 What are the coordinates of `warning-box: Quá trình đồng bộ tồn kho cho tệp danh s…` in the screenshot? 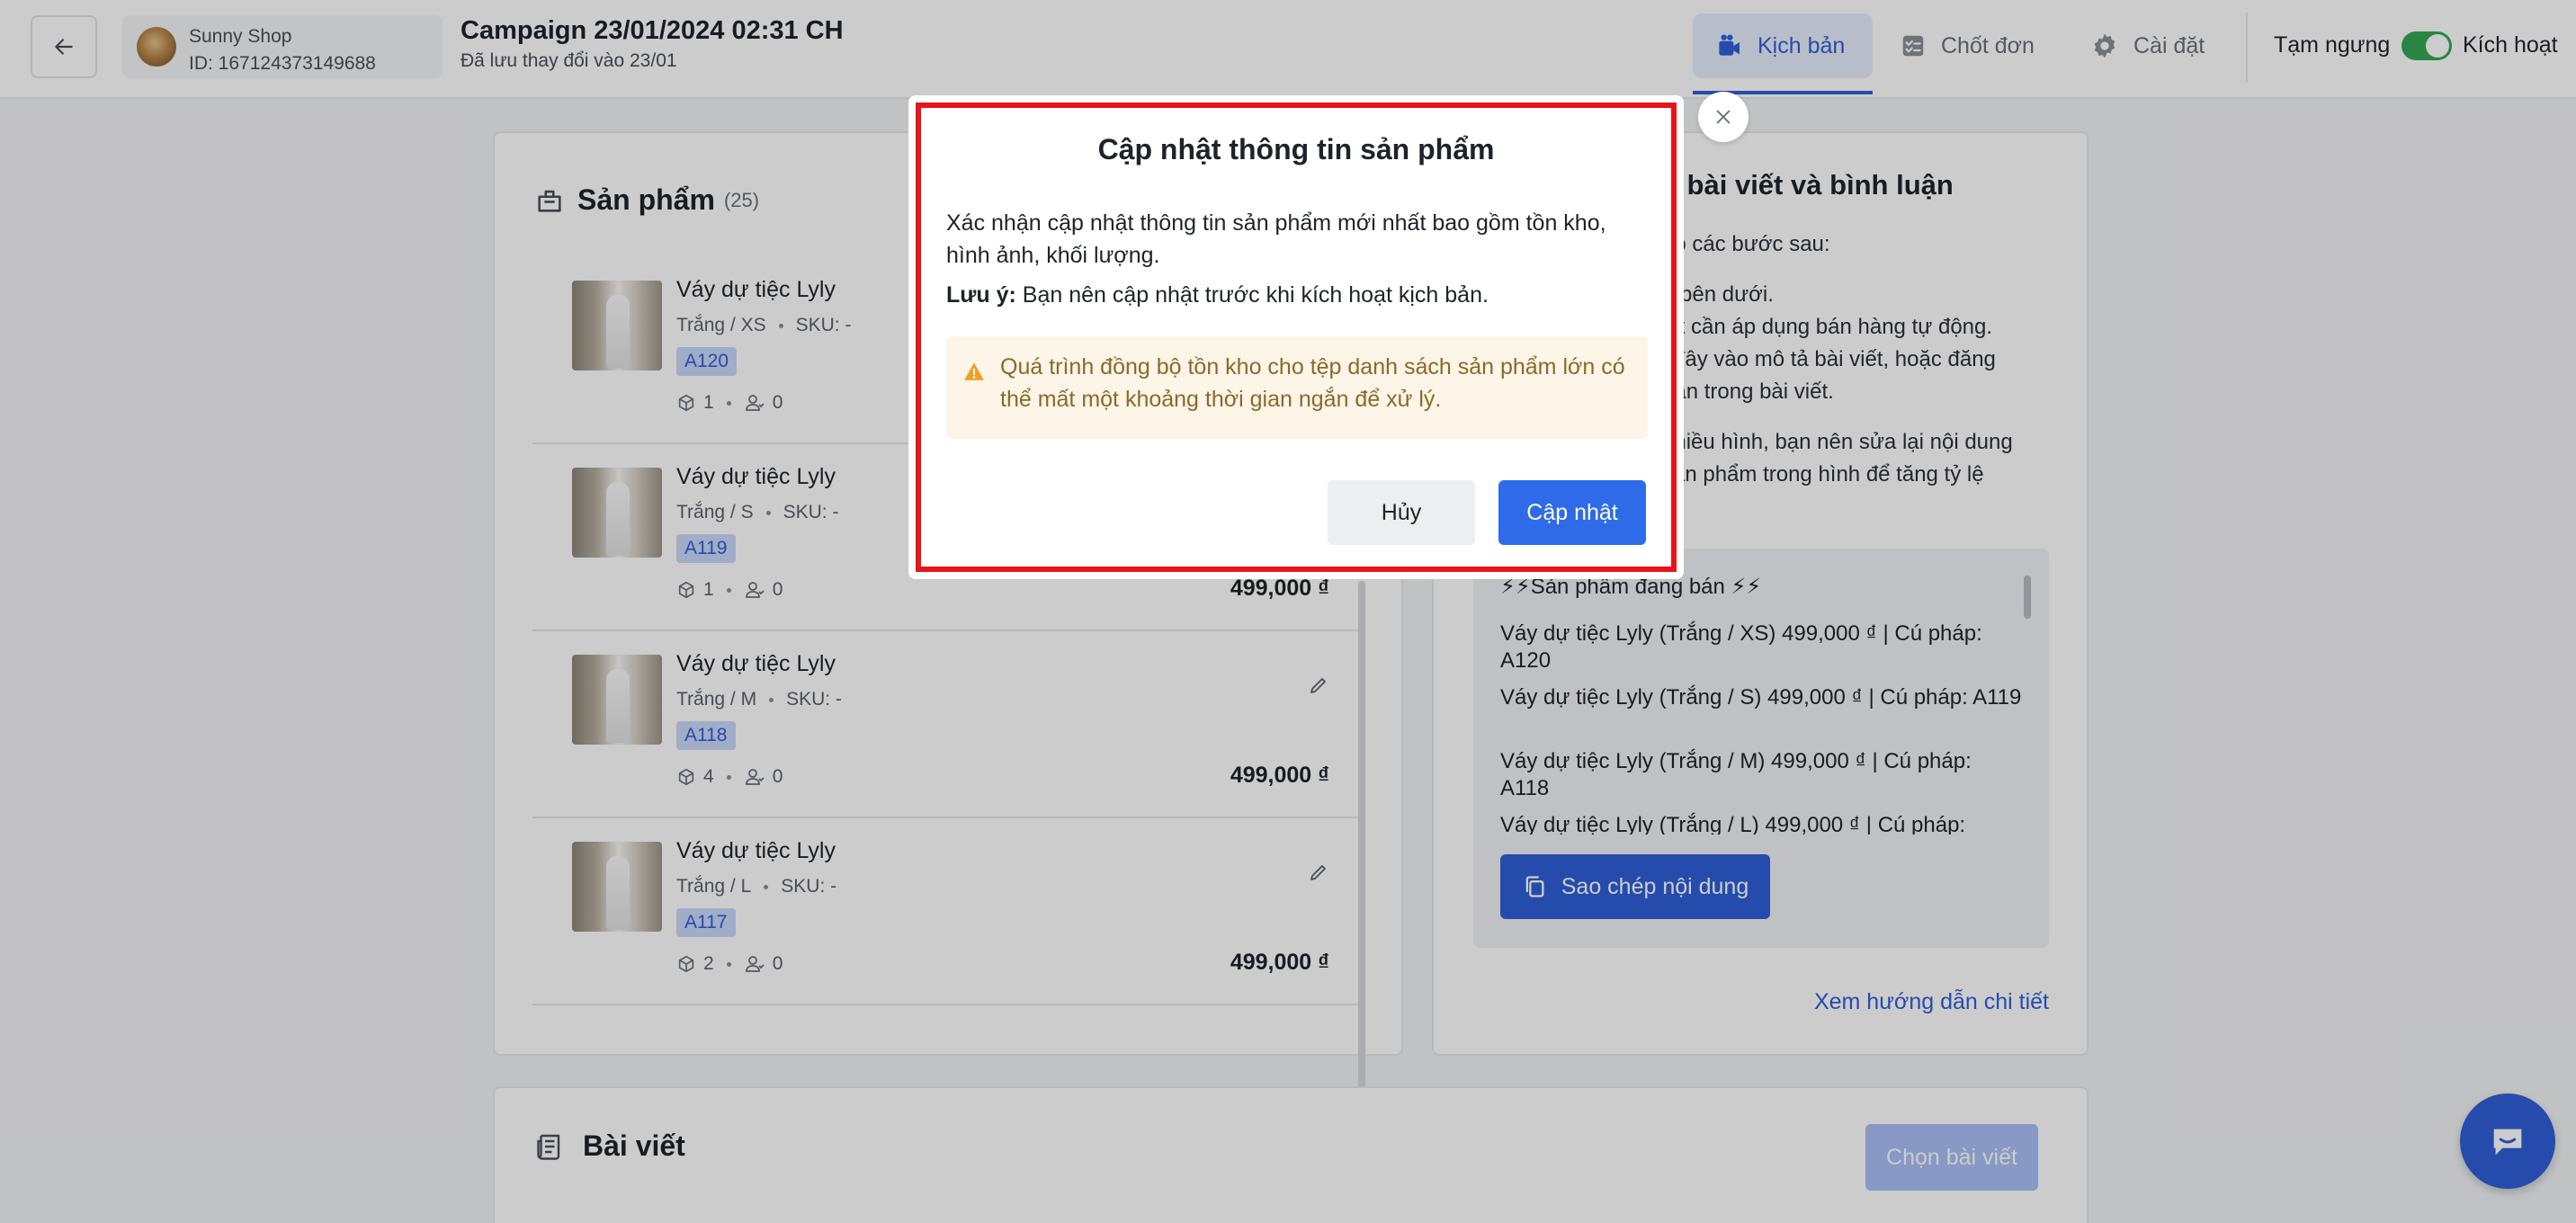 It's located at (1297, 387).